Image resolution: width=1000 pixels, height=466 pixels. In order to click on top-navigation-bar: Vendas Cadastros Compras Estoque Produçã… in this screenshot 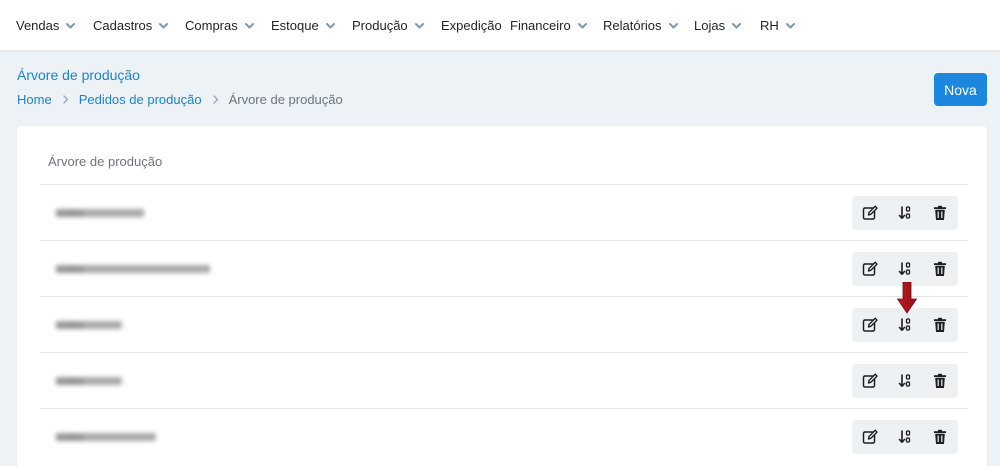, I will do `click(500, 25)`.